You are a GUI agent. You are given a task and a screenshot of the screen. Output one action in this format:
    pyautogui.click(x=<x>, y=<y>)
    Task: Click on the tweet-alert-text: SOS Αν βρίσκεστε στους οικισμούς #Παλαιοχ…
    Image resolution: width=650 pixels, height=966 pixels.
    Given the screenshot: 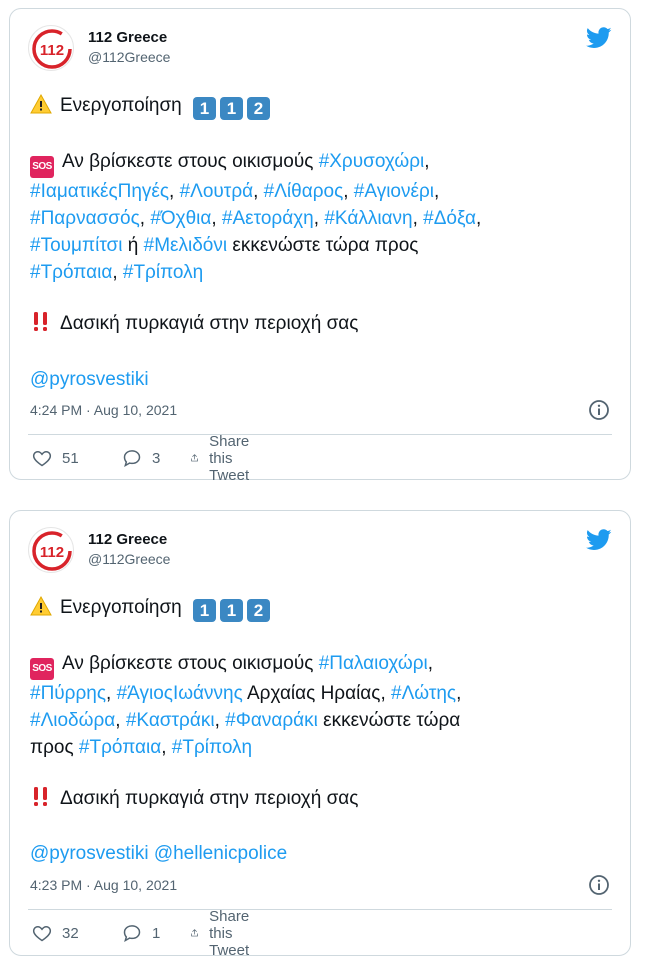 What is the action you would take?
    pyautogui.click(x=321, y=705)
    